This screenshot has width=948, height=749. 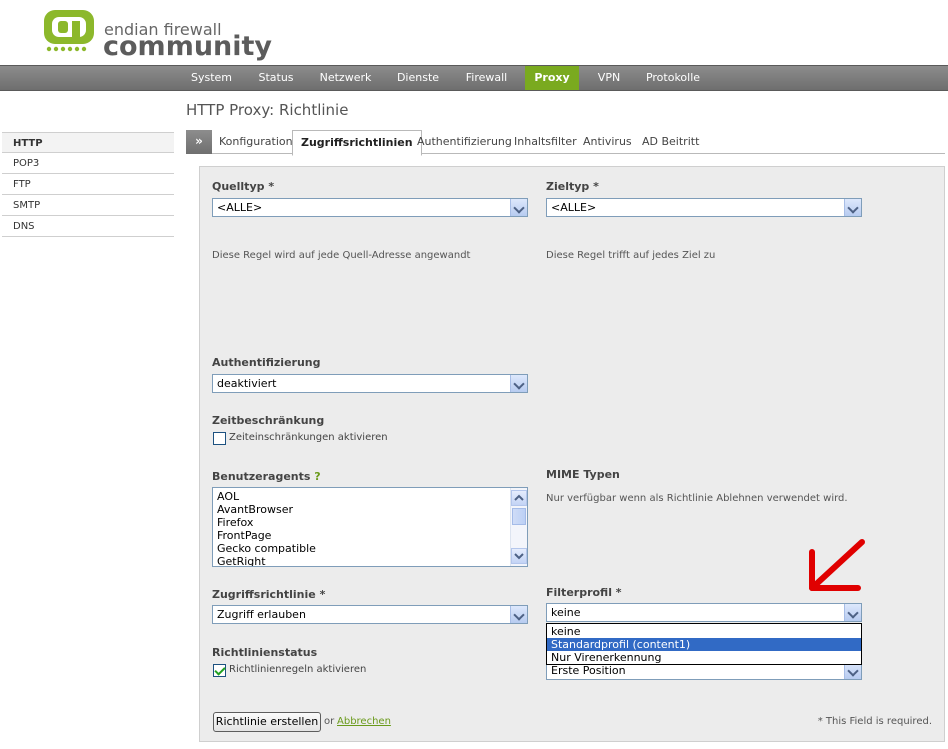 I want to click on filter-profile-value: keine, so click(x=566, y=612).